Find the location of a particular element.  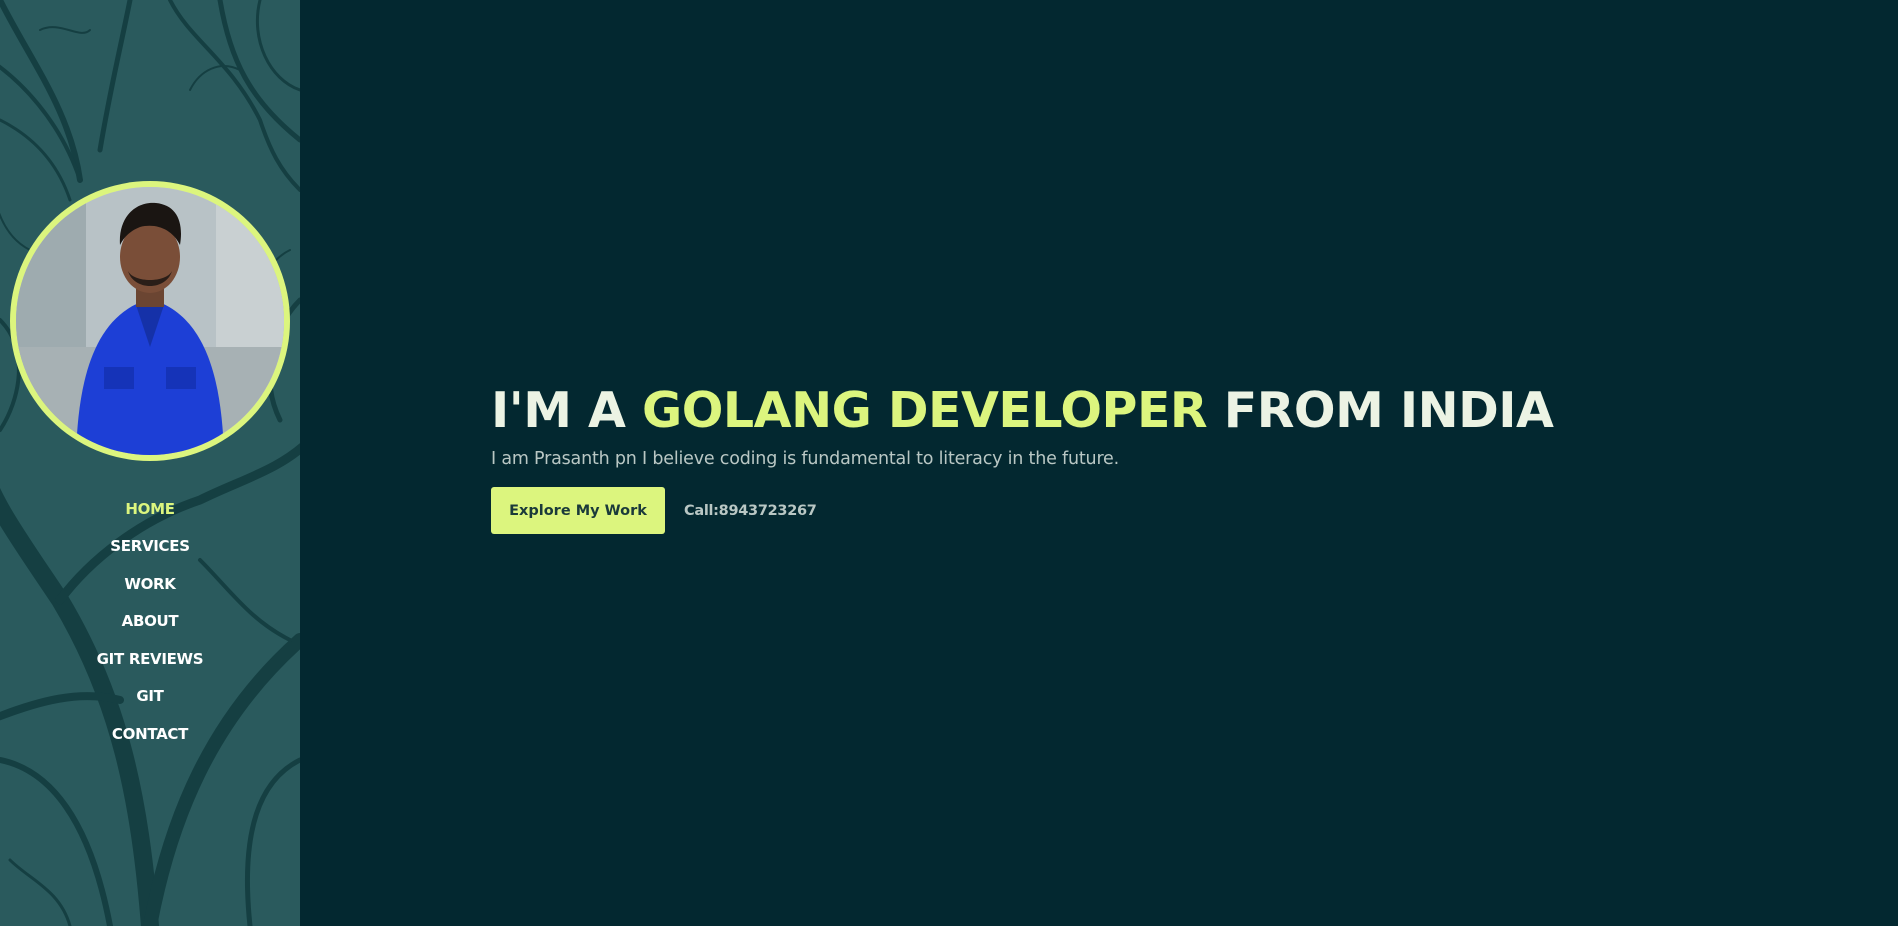

cta-row: Explore My Work Call:8943723267 is located at coordinates (1022, 510).